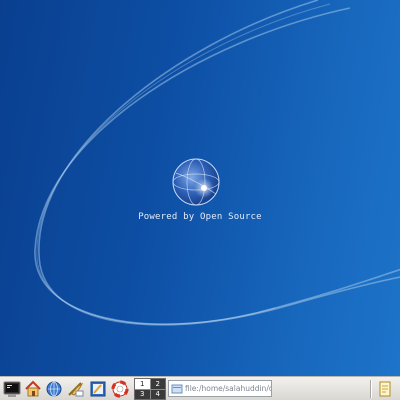  What do you see at coordinates (157, 394) in the screenshot?
I see `pager-desktop-4: 4` at bounding box center [157, 394].